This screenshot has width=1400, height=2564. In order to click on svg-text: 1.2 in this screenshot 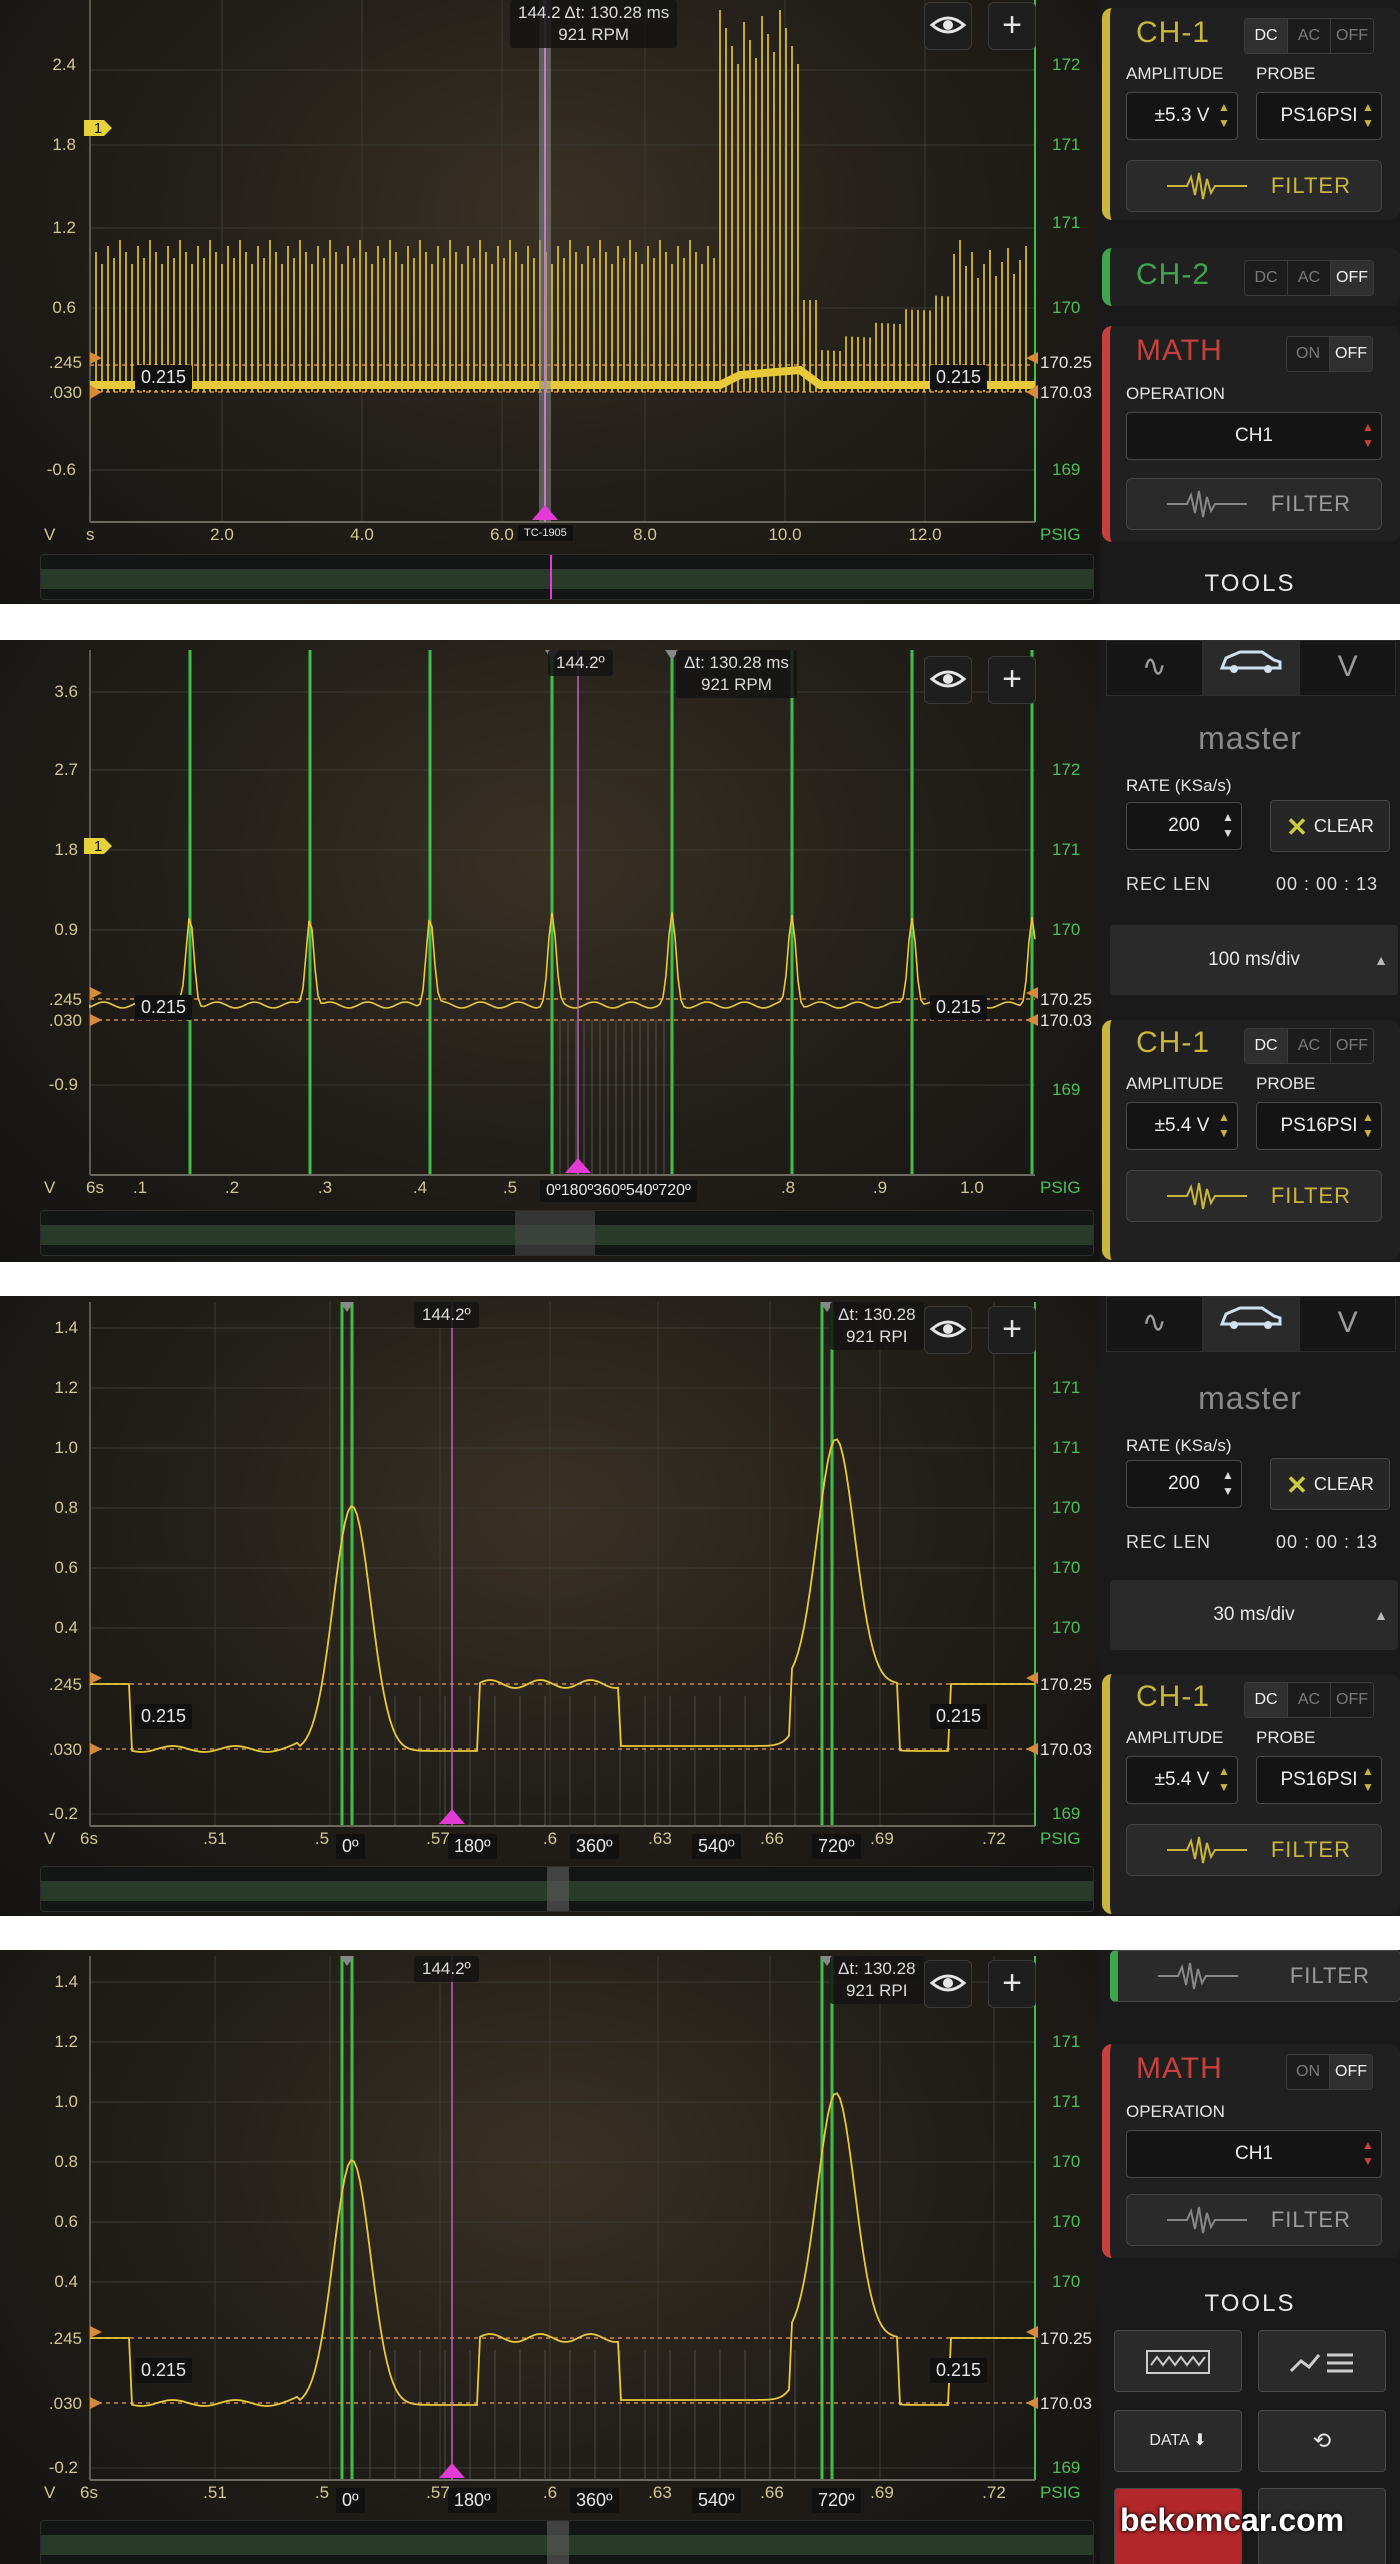, I will do `click(64, 227)`.